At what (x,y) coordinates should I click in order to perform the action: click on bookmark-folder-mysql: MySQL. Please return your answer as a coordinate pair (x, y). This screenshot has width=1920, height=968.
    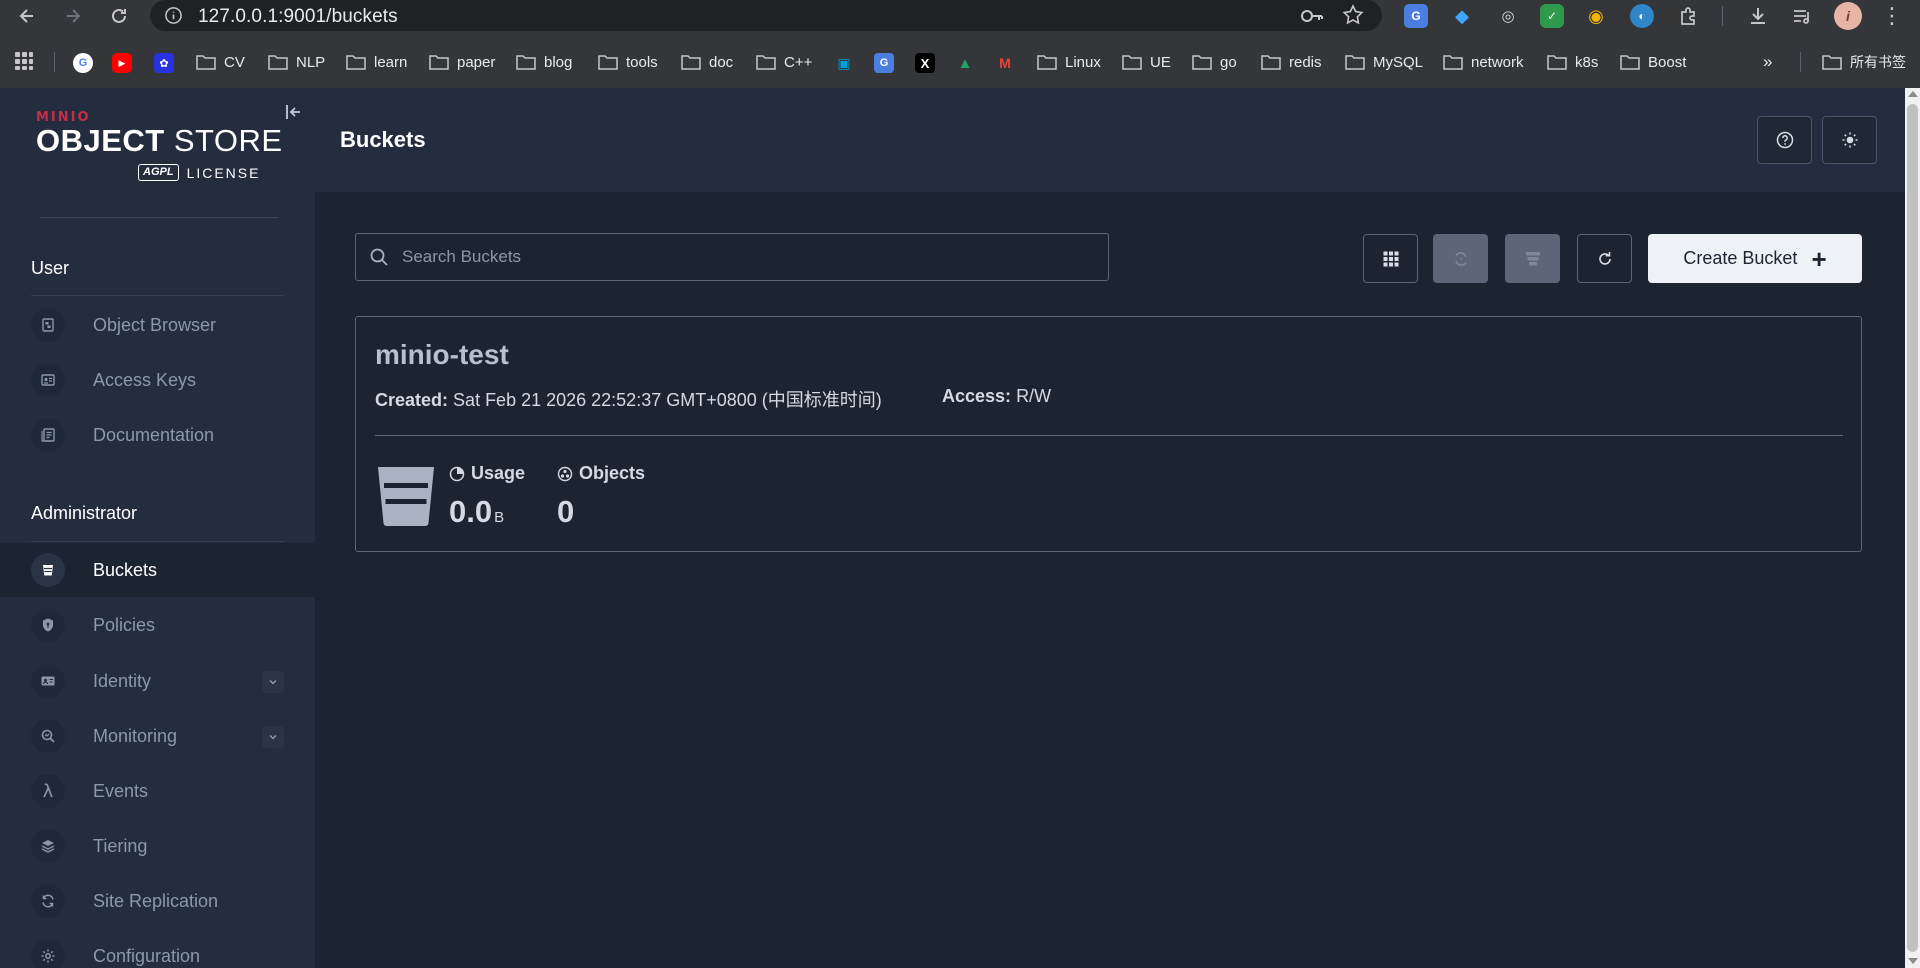
    Looking at the image, I should click on (1384, 62).